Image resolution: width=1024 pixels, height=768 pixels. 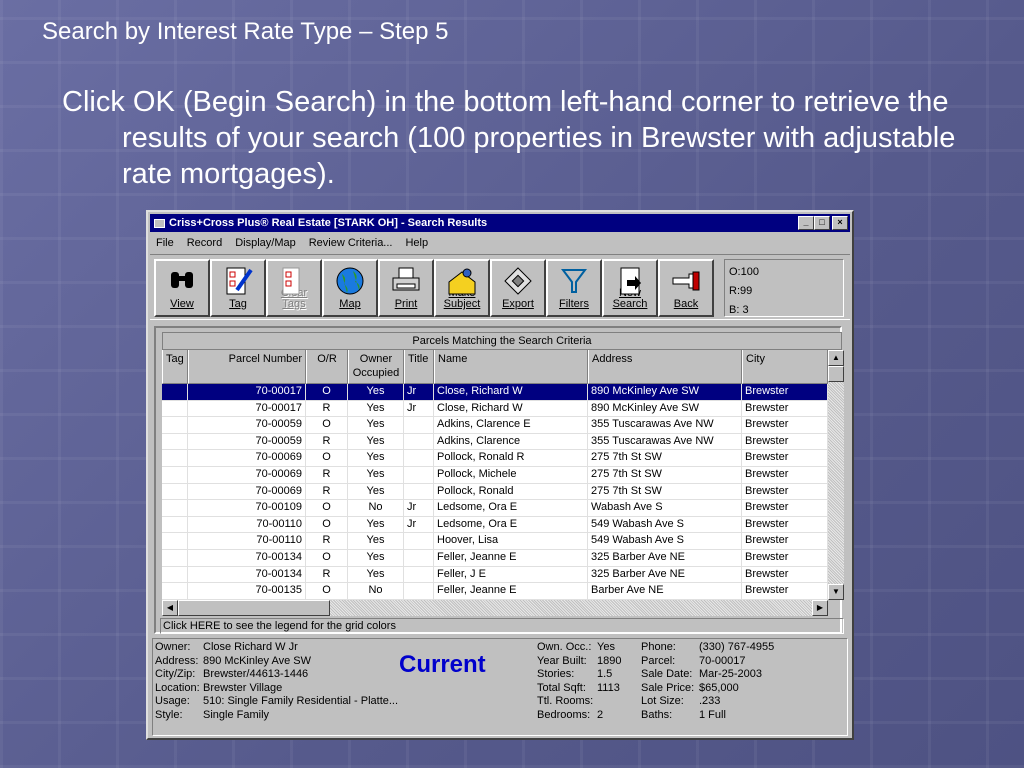 What do you see at coordinates (276, 675) in the screenshot?
I see `detail-row: City/Zip: Brewster/44613-1446` at bounding box center [276, 675].